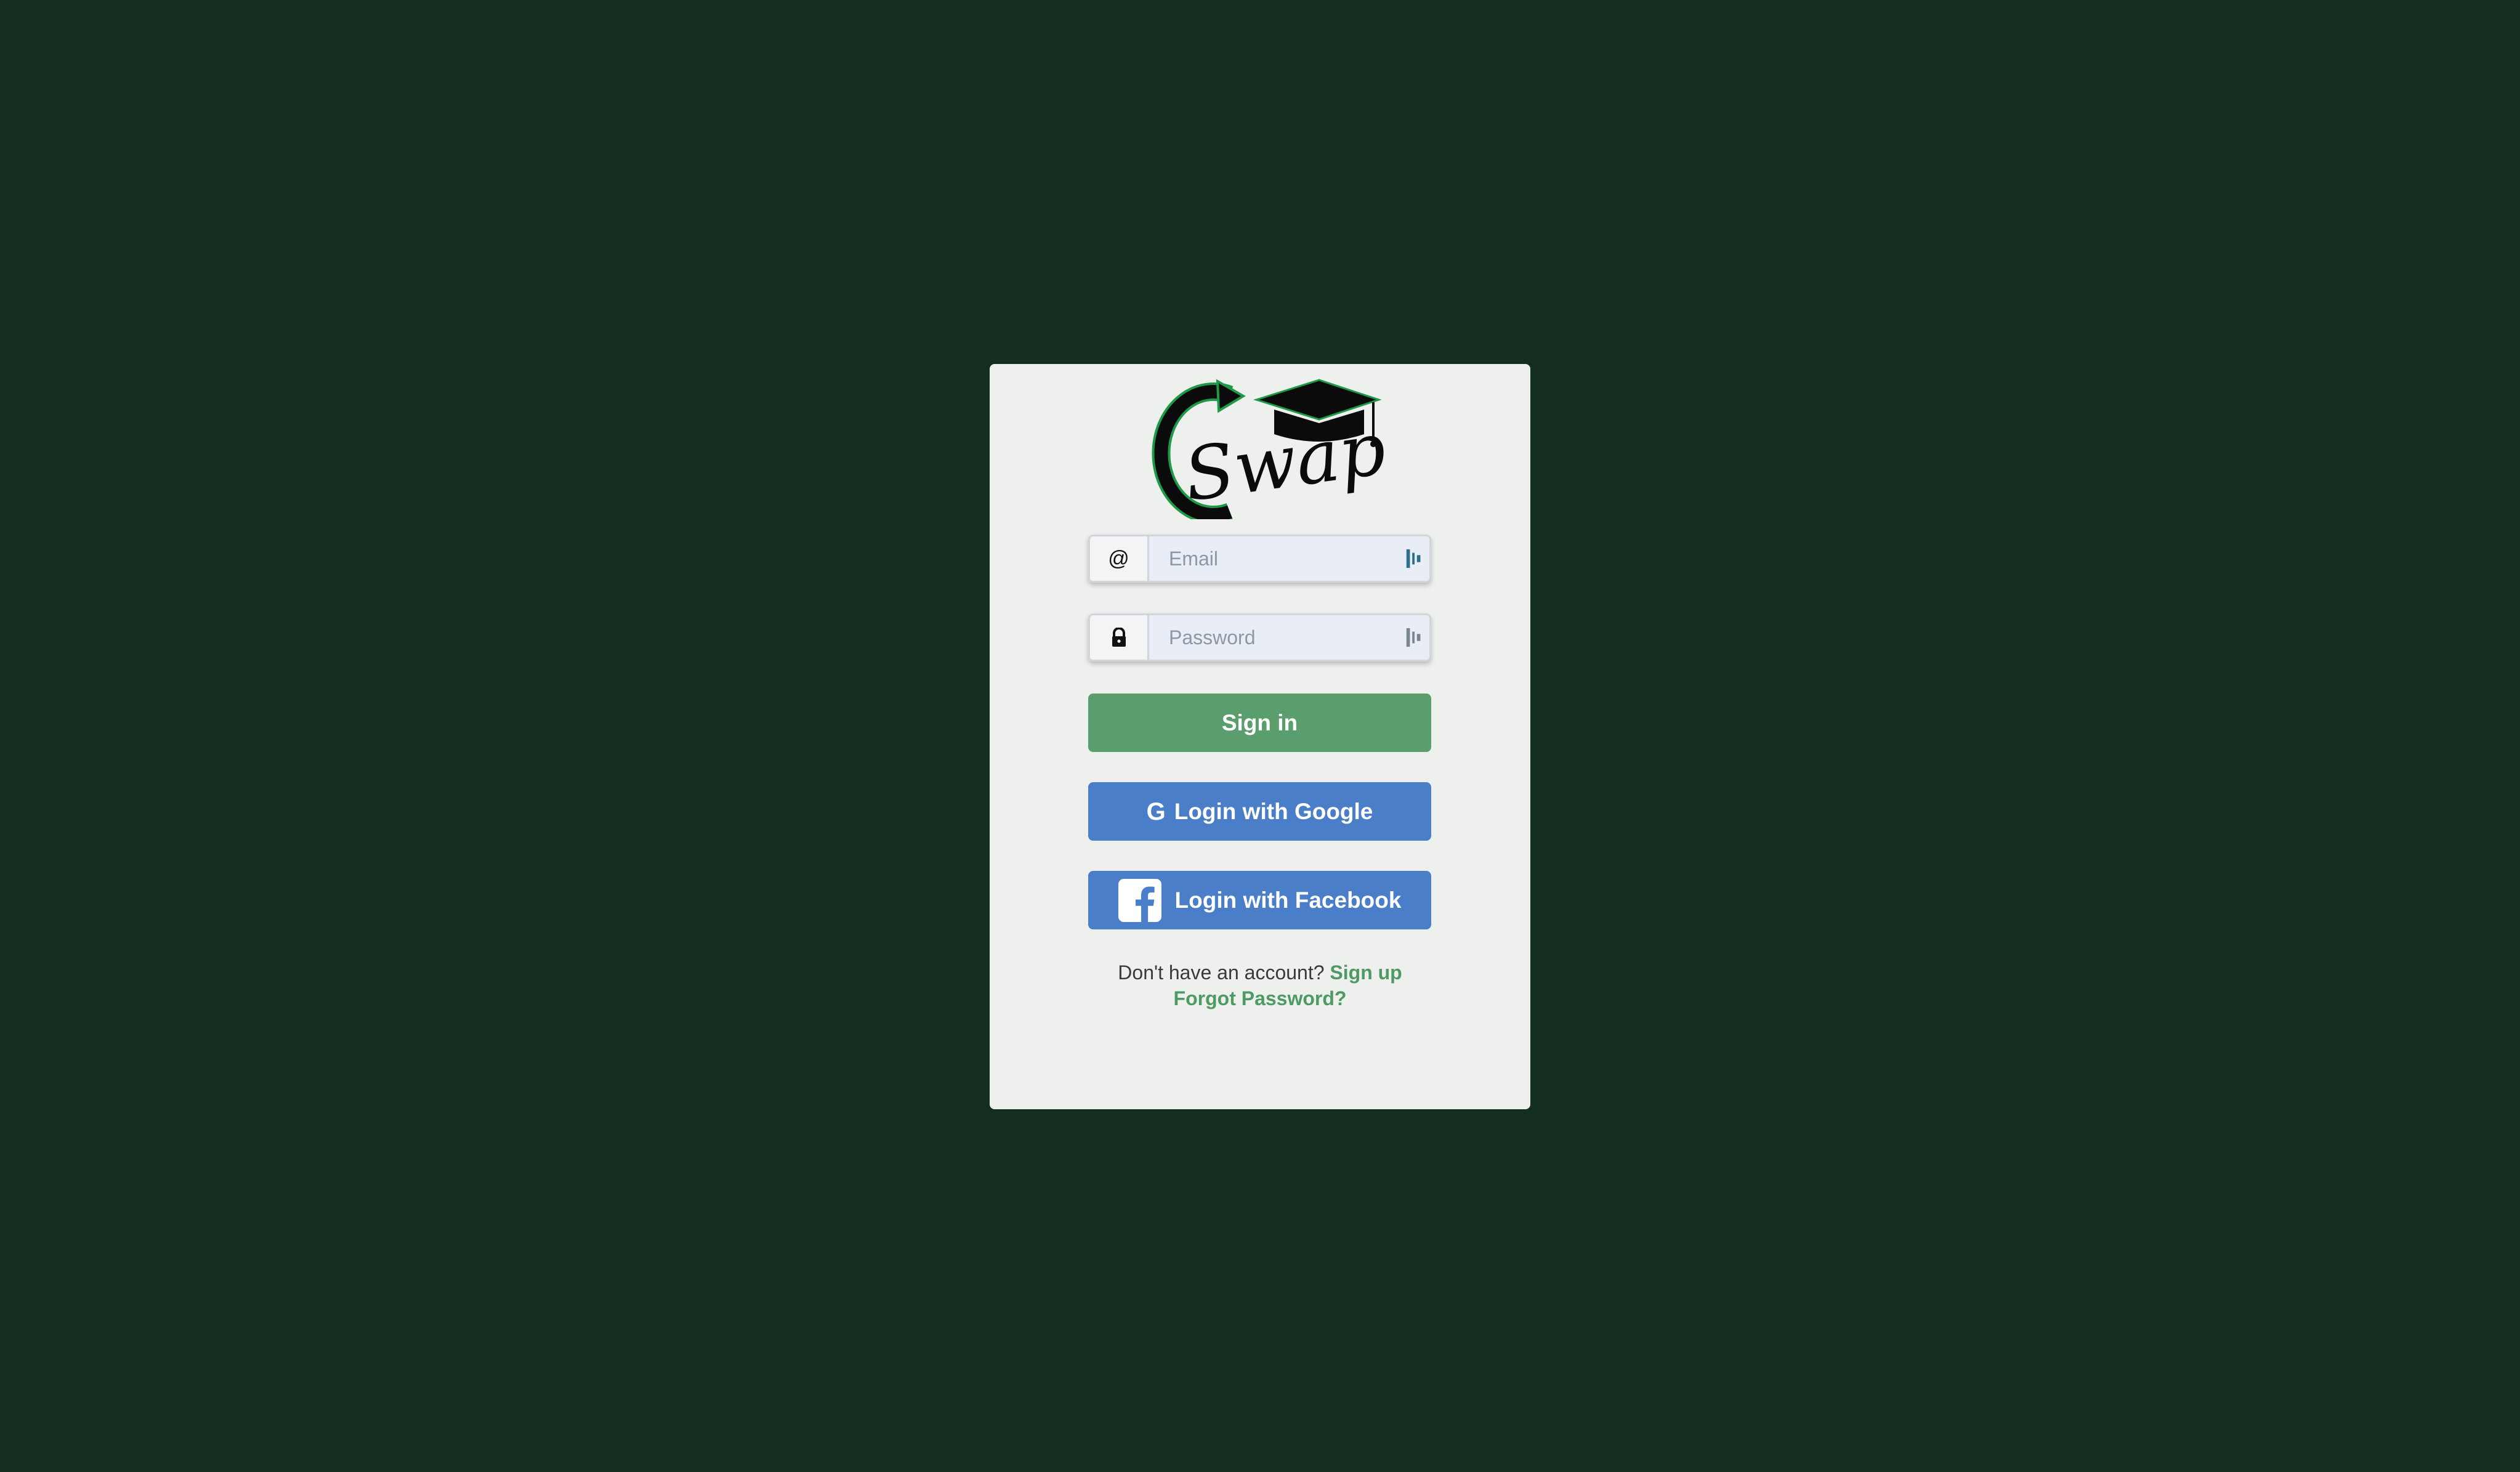 The image size is (2520, 1472). I want to click on facebook-login-button: Login with Facebook, so click(1259, 900).